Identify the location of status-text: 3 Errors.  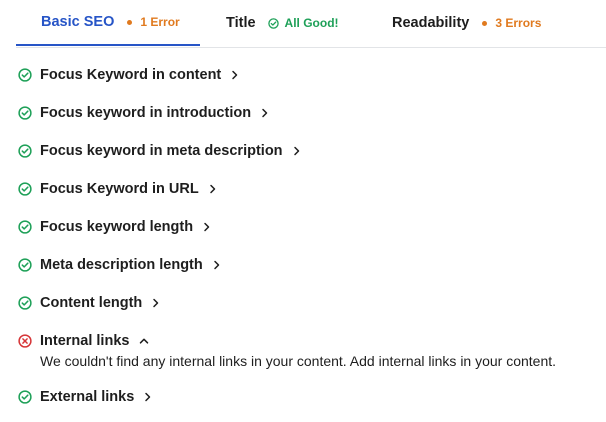
(518, 23).